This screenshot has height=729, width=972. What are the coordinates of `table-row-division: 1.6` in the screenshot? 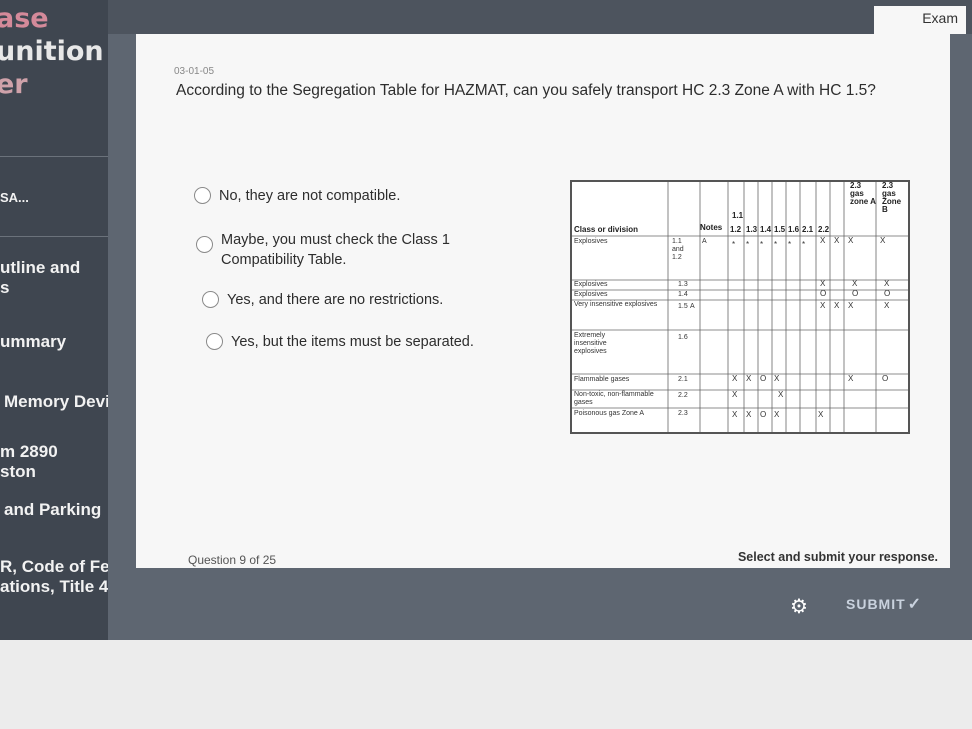 It's located at (683, 337).